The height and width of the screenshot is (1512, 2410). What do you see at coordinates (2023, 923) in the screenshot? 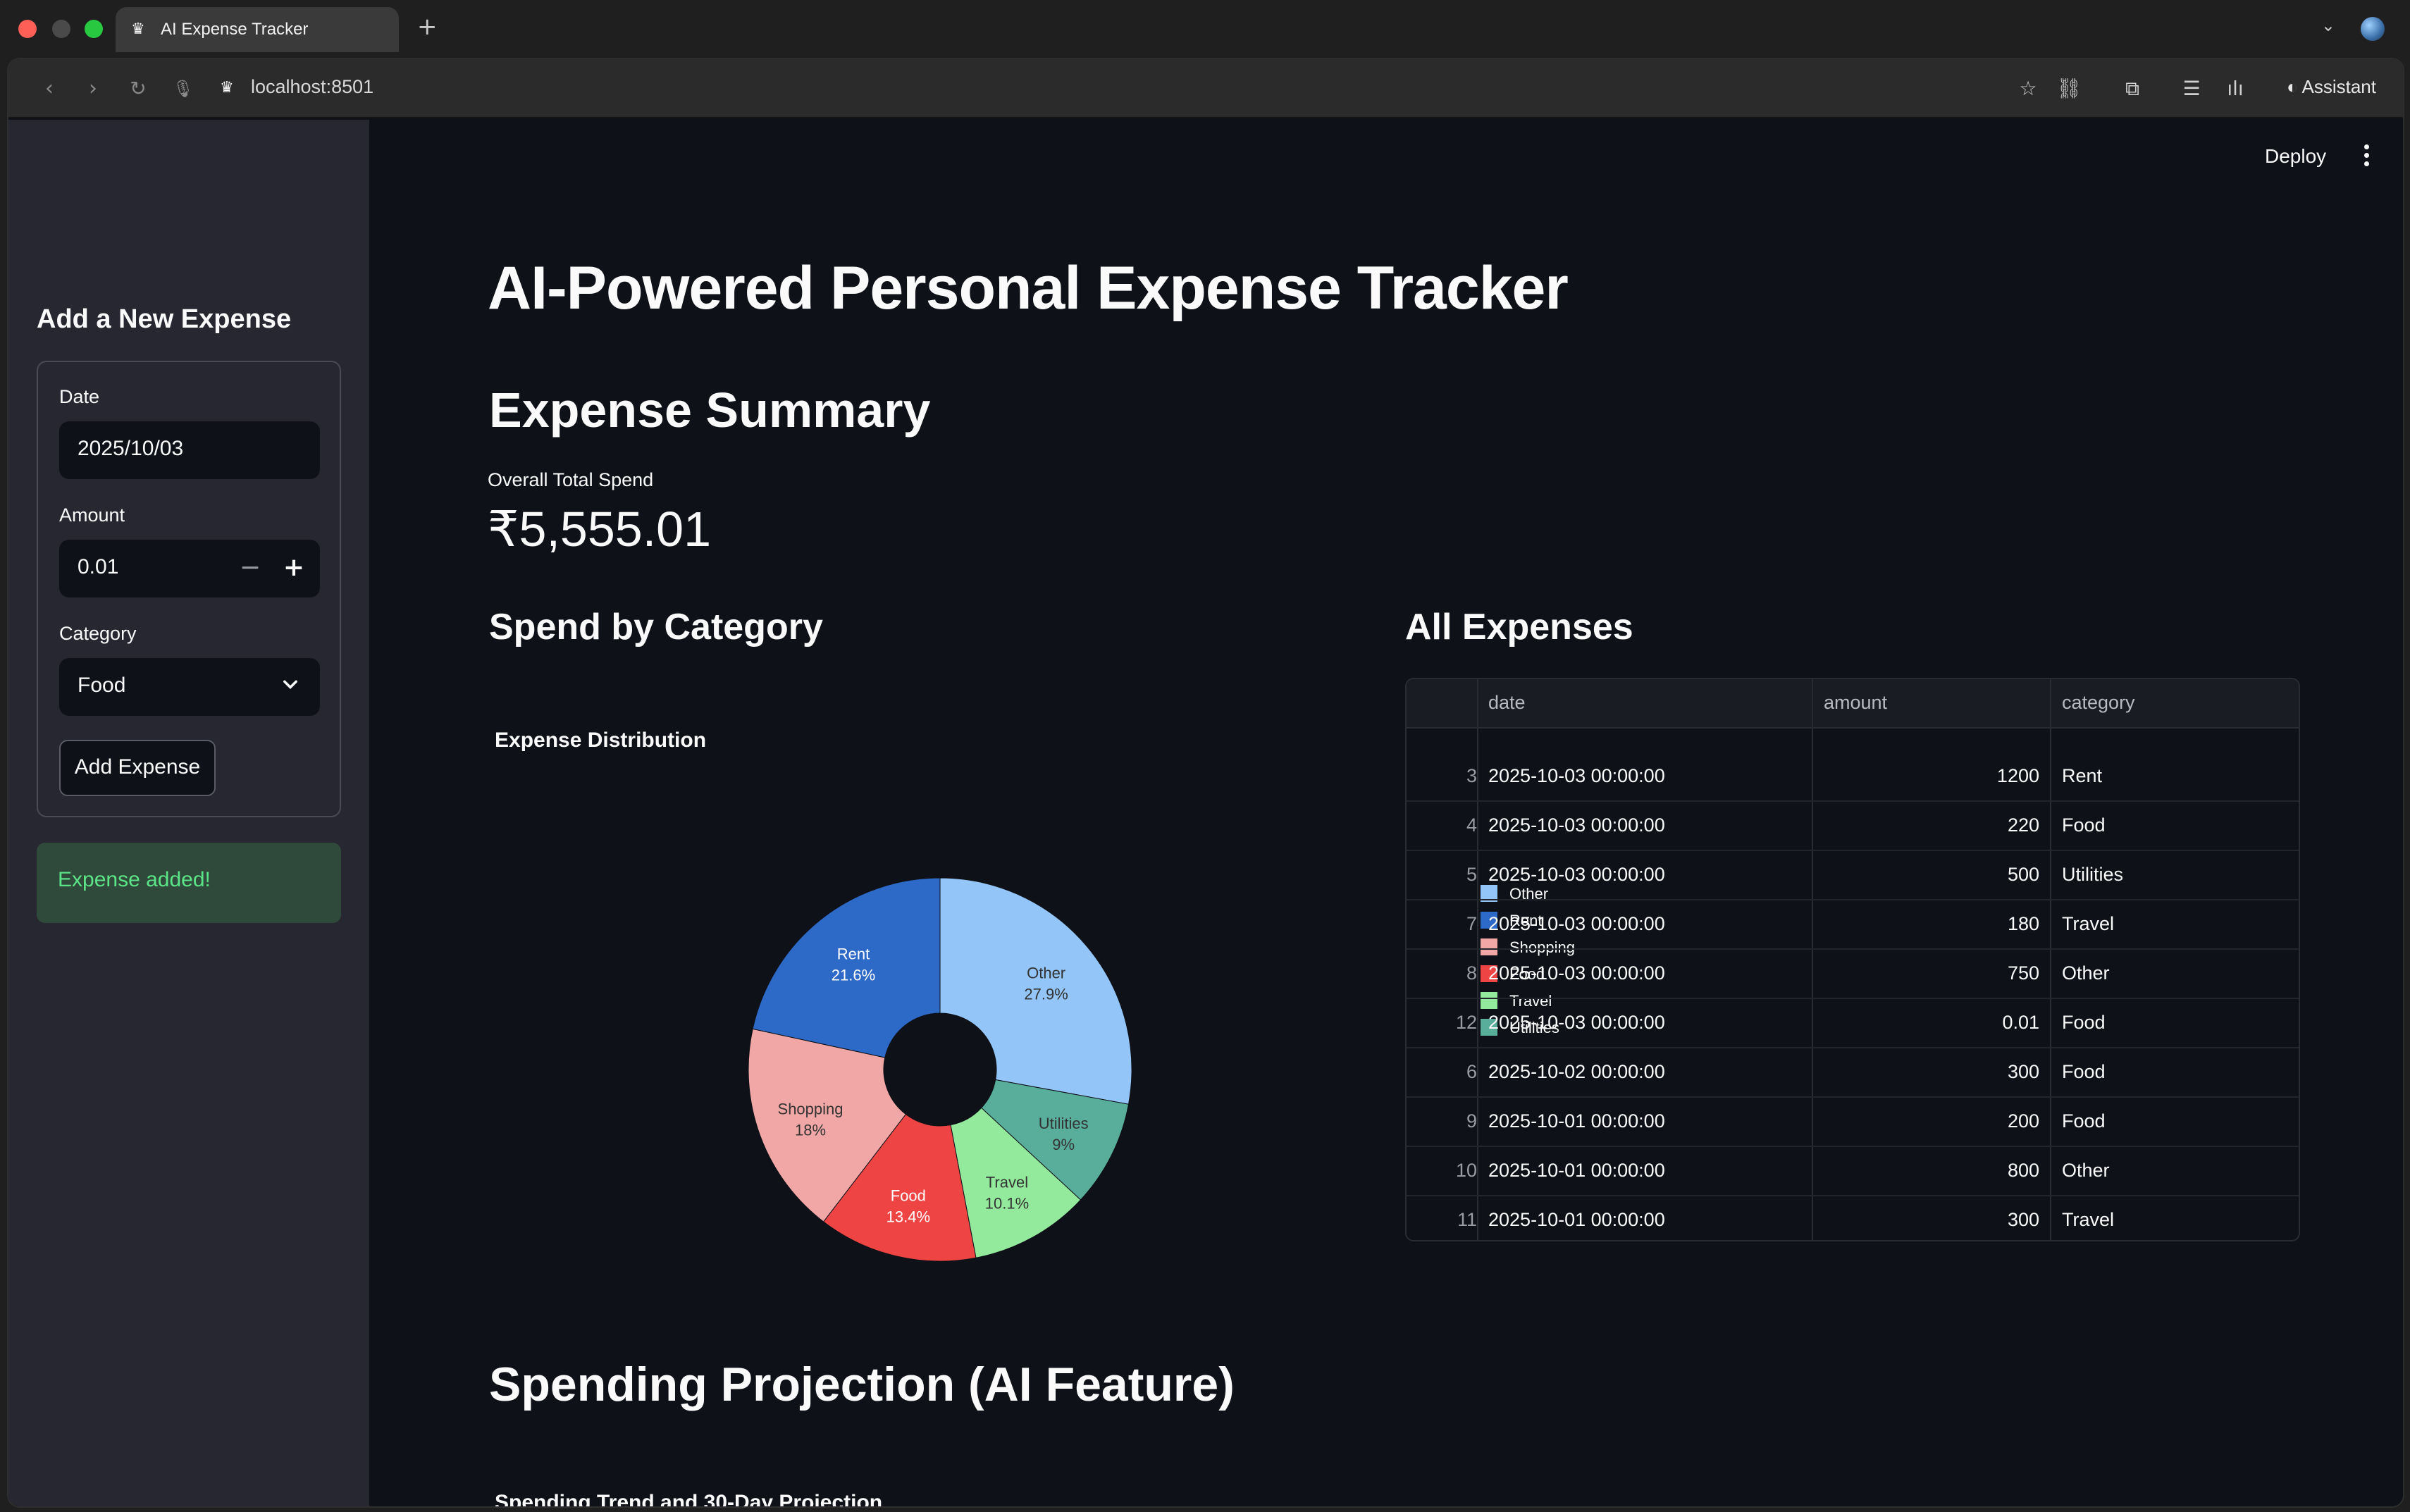
I see `amount-cell: 180` at bounding box center [2023, 923].